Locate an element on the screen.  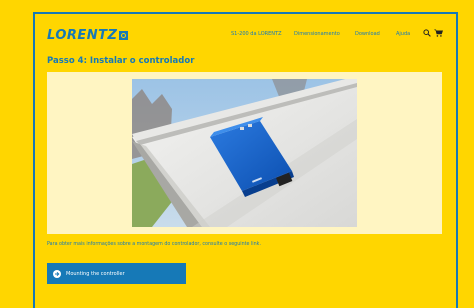
nav-item-download: Download is located at coordinates (367, 34).